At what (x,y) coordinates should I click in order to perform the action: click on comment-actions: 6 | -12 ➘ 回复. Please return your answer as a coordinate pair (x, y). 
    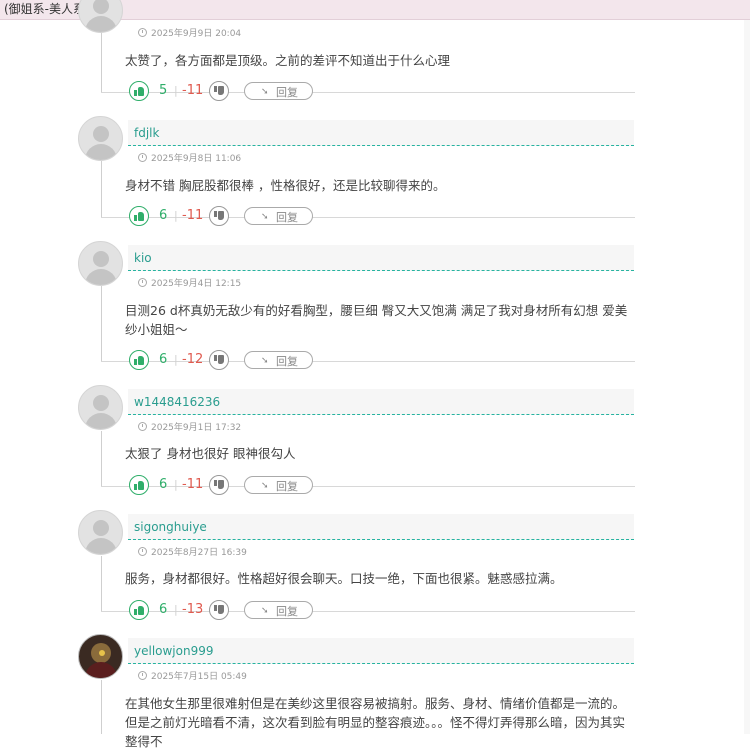
    Looking at the image, I should click on (368, 361).